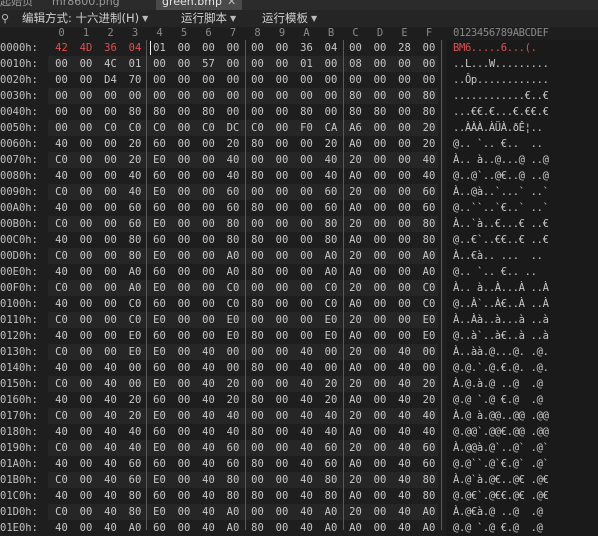  Describe the element at coordinates (110, 80) in the screenshot. I see `hex-byte: D4` at that location.